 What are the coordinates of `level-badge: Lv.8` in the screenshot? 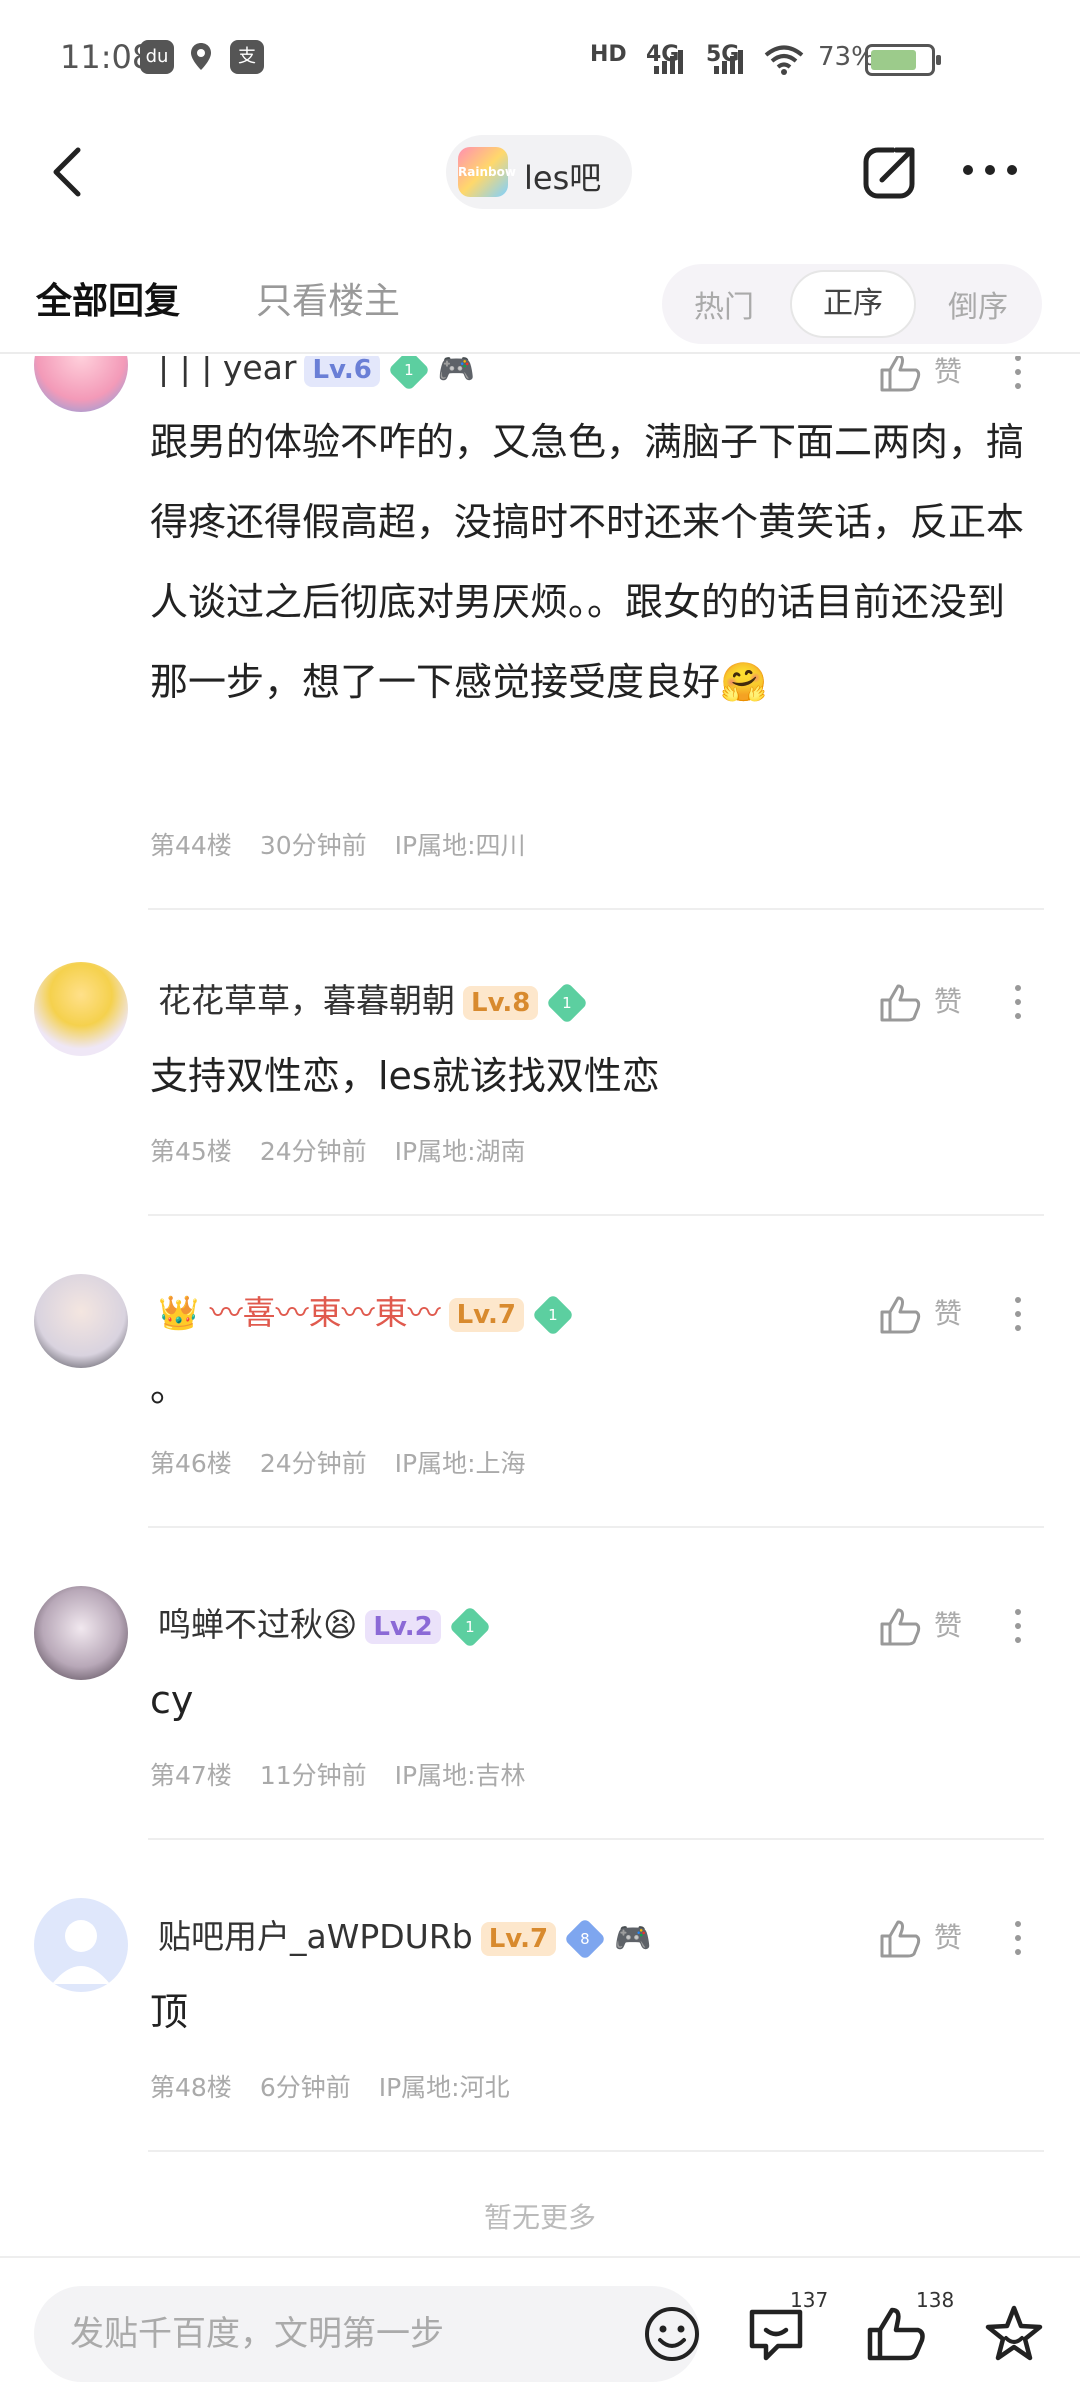 It's located at (501, 1002).